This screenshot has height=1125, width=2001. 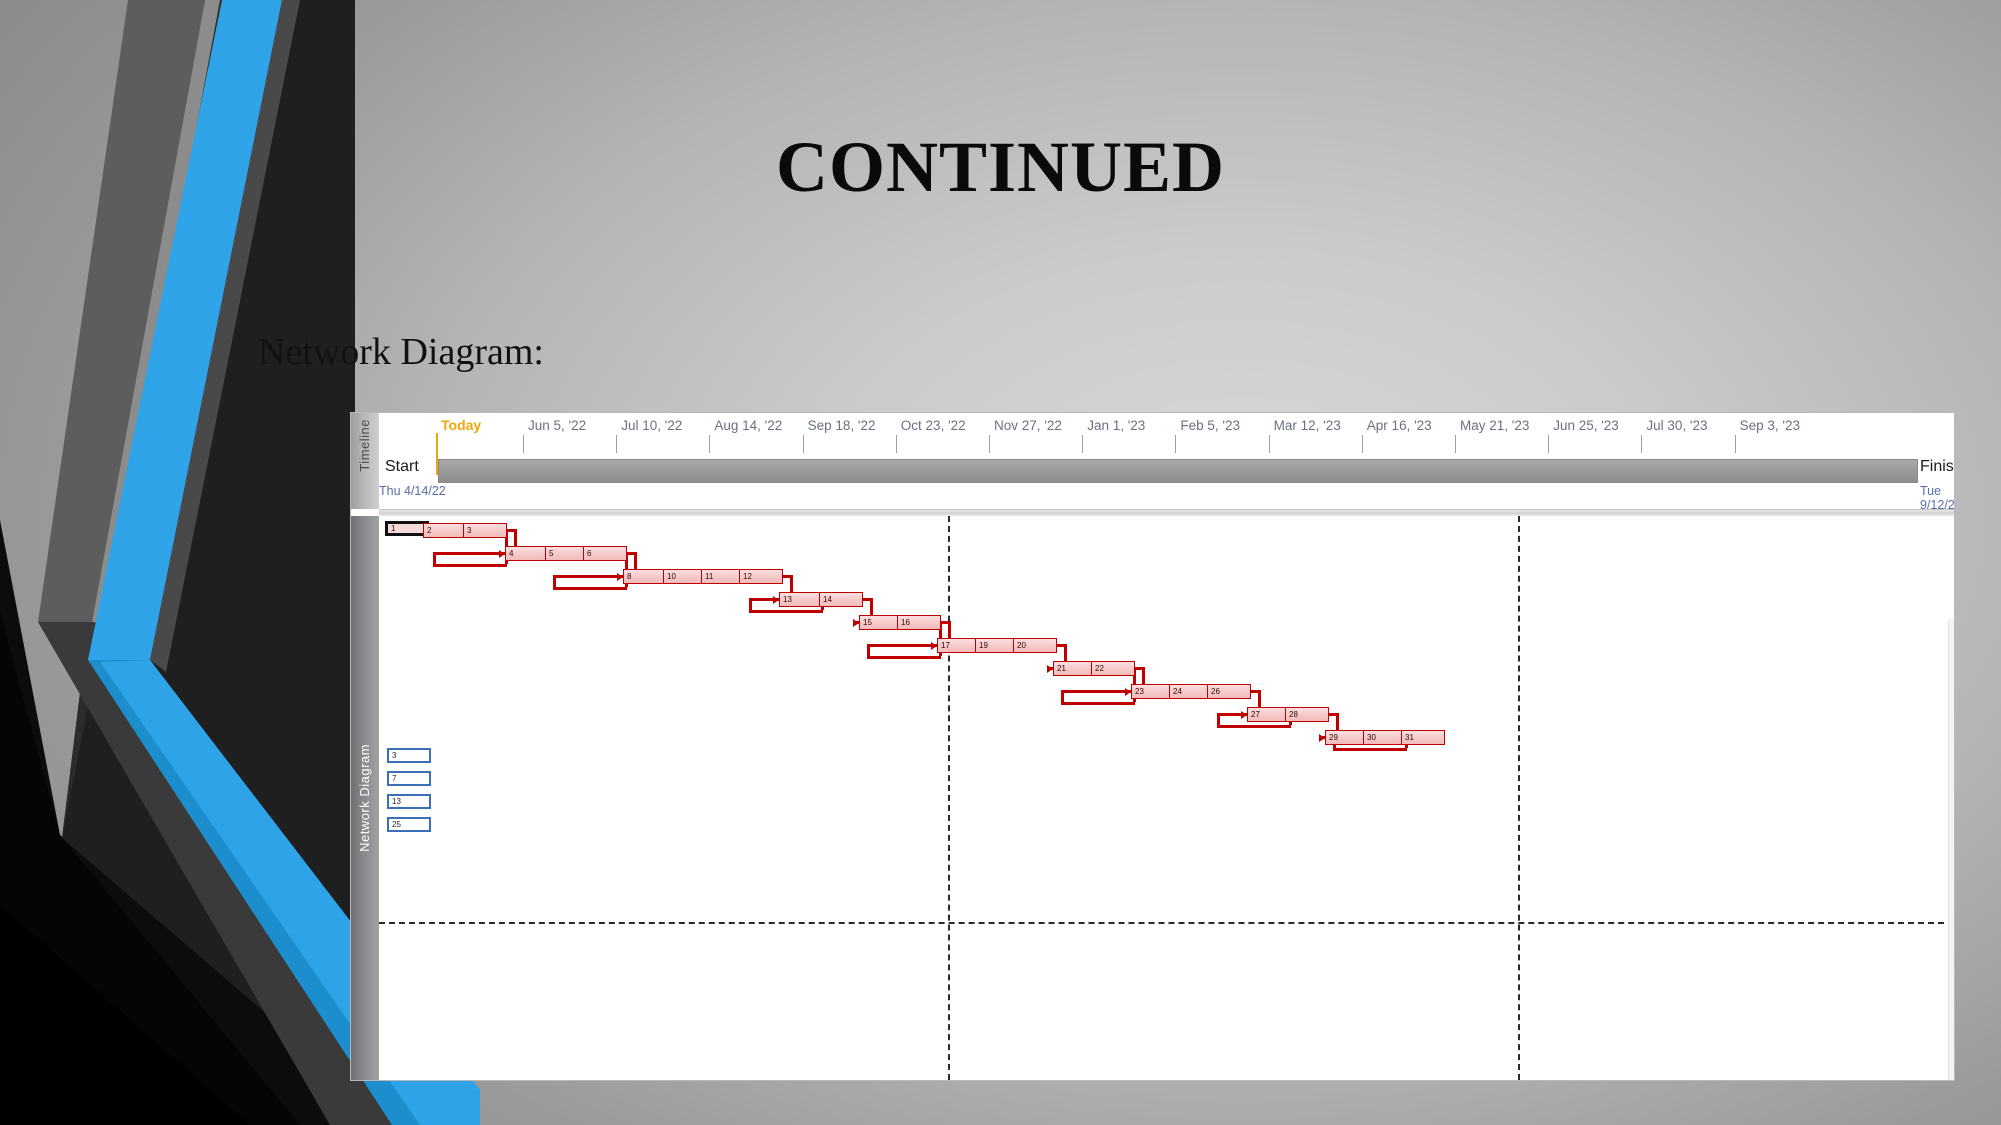 I want to click on timeline-tick-label: Sep 18, '22, so click(x=841, y=425).